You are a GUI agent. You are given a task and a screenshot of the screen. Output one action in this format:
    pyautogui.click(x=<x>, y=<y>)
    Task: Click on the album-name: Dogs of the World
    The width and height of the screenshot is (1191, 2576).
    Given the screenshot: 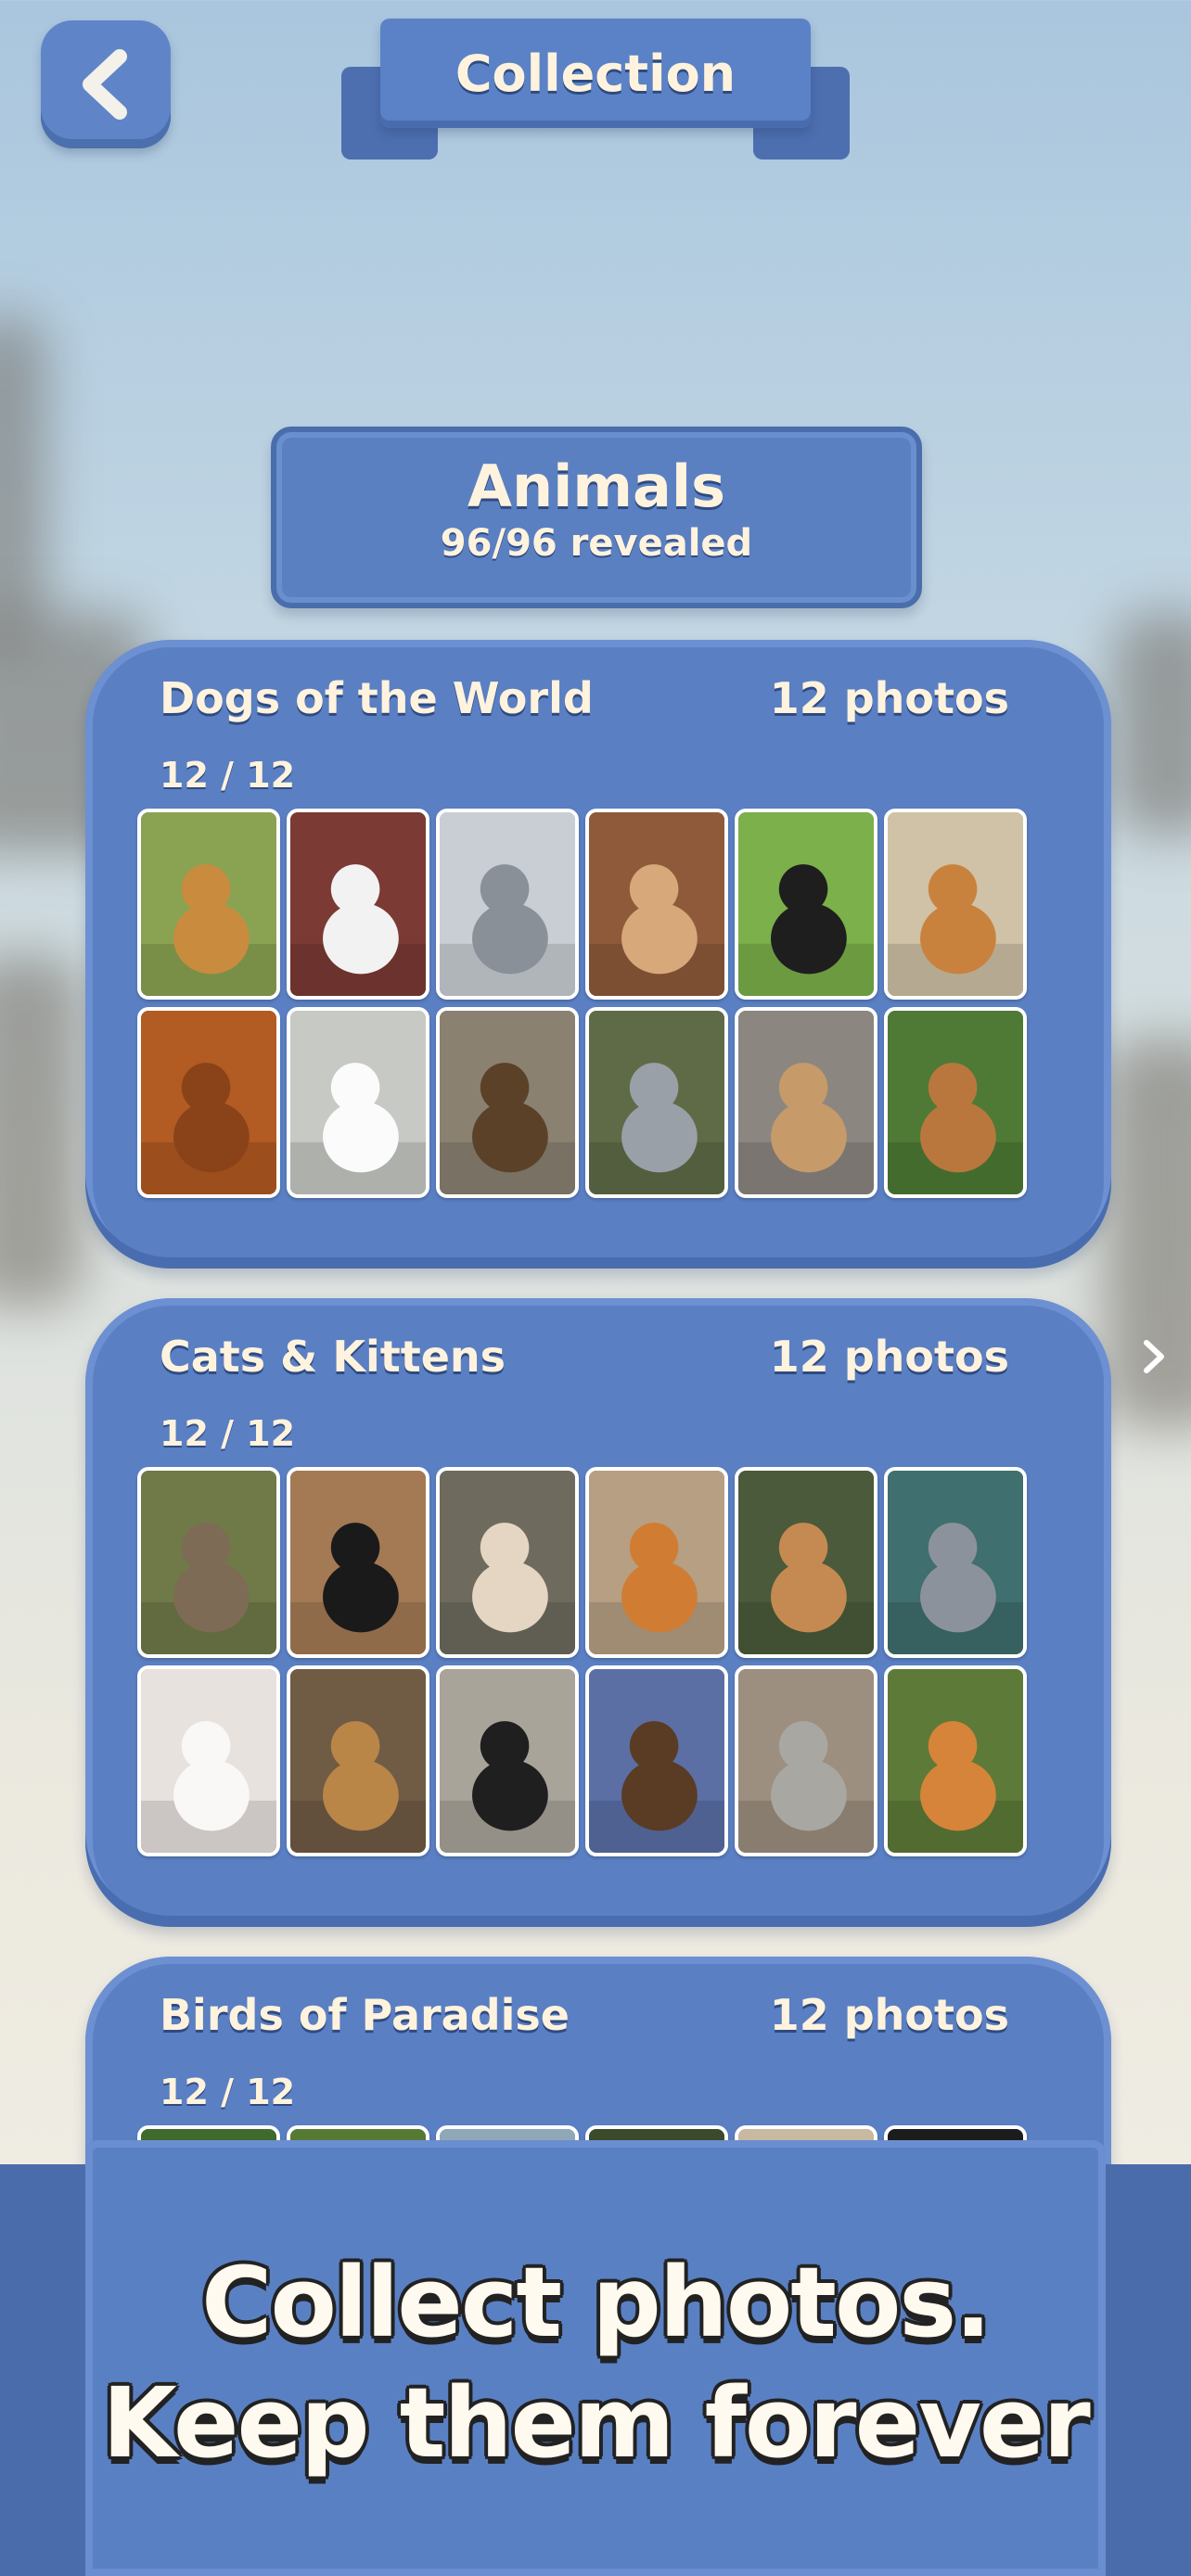 What is the action you would take?
    pyautogui.click(x=377, y=698)
    